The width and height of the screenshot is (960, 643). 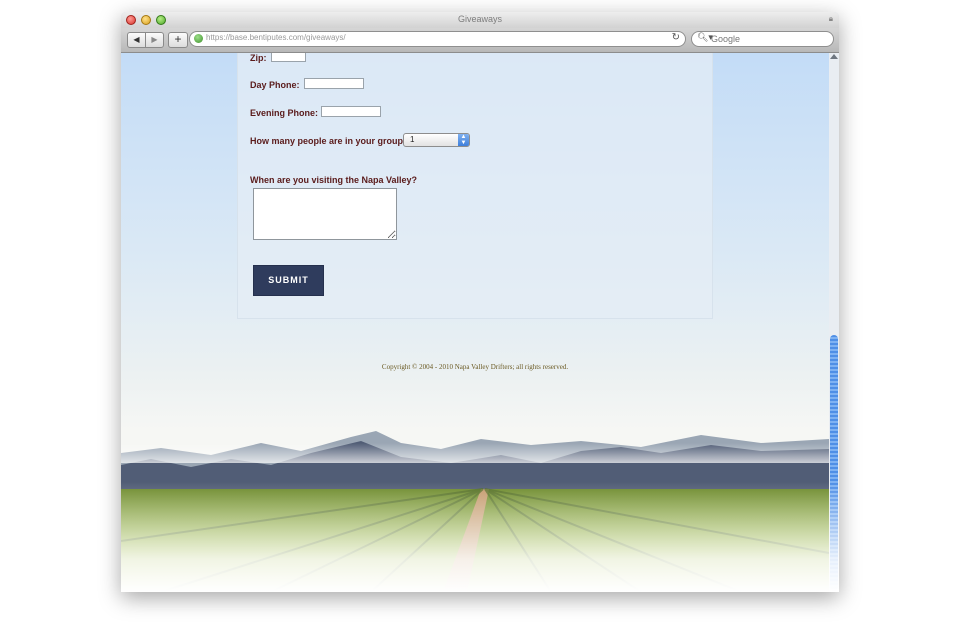 I want to click on forward-button: ▶, so click(x=154, y=40).